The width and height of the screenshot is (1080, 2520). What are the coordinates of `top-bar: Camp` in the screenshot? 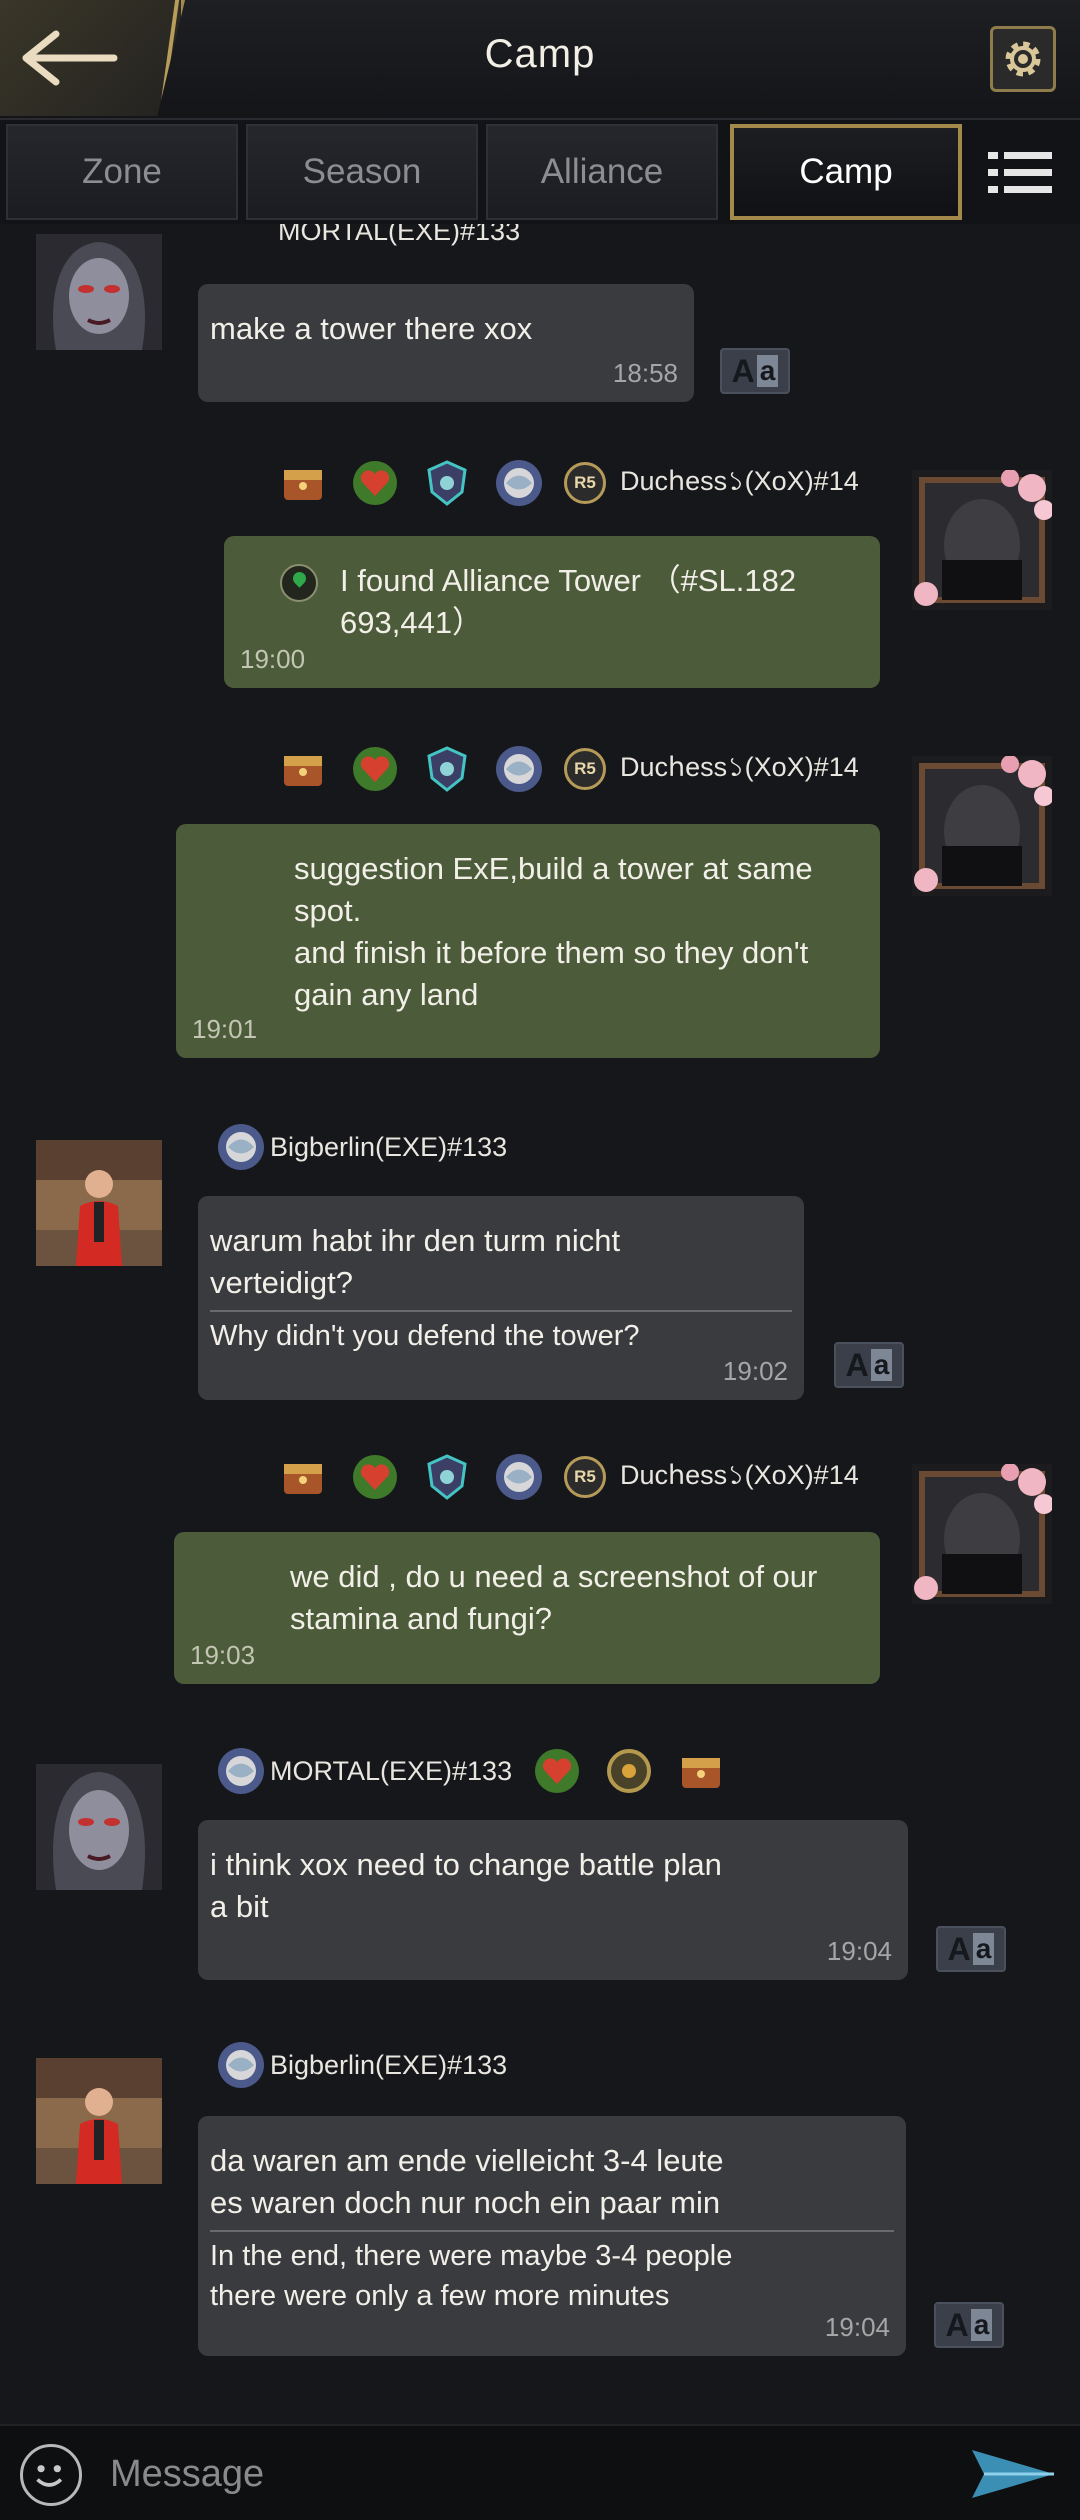 It's located at (540, 60).